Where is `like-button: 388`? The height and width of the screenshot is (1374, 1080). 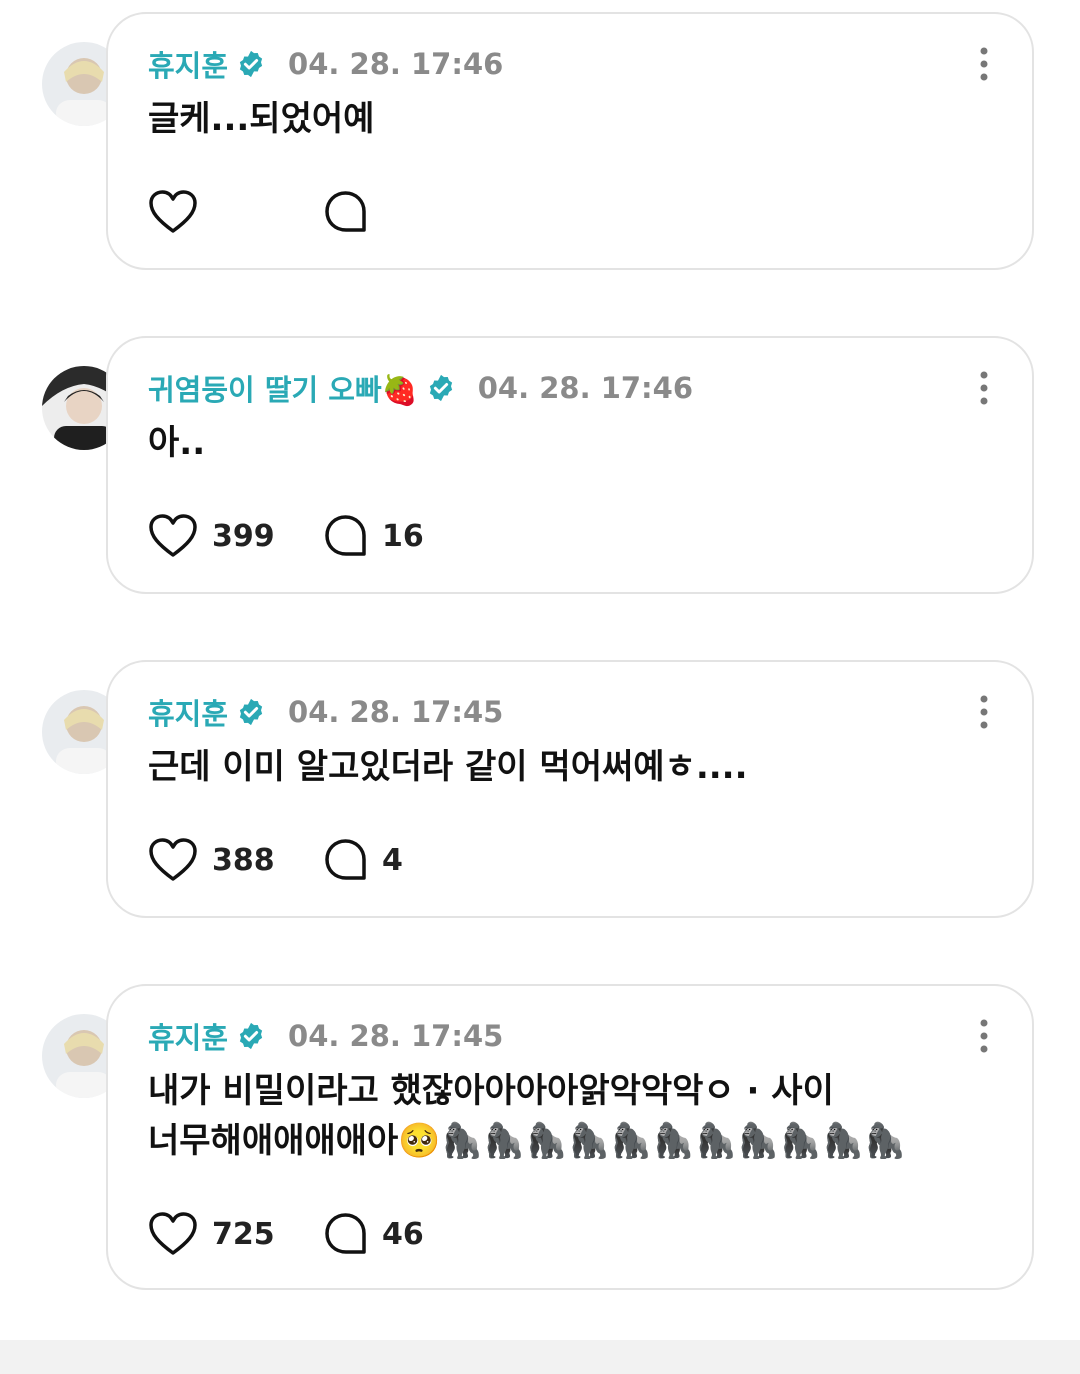 like-button: 388 is located at coordinates (236, 860).